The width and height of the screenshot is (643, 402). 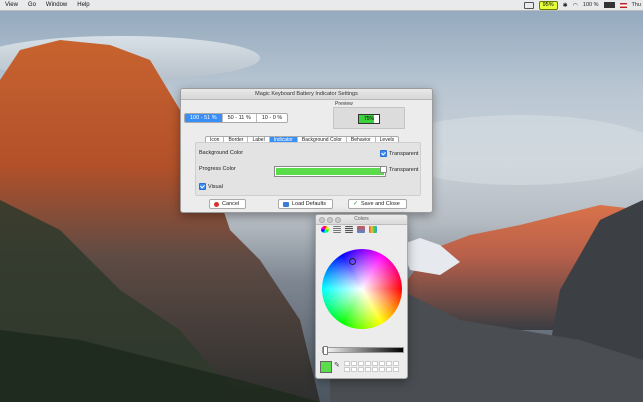 I want to click on battery-percent-label: 100 %, so click(x=591, y=5).